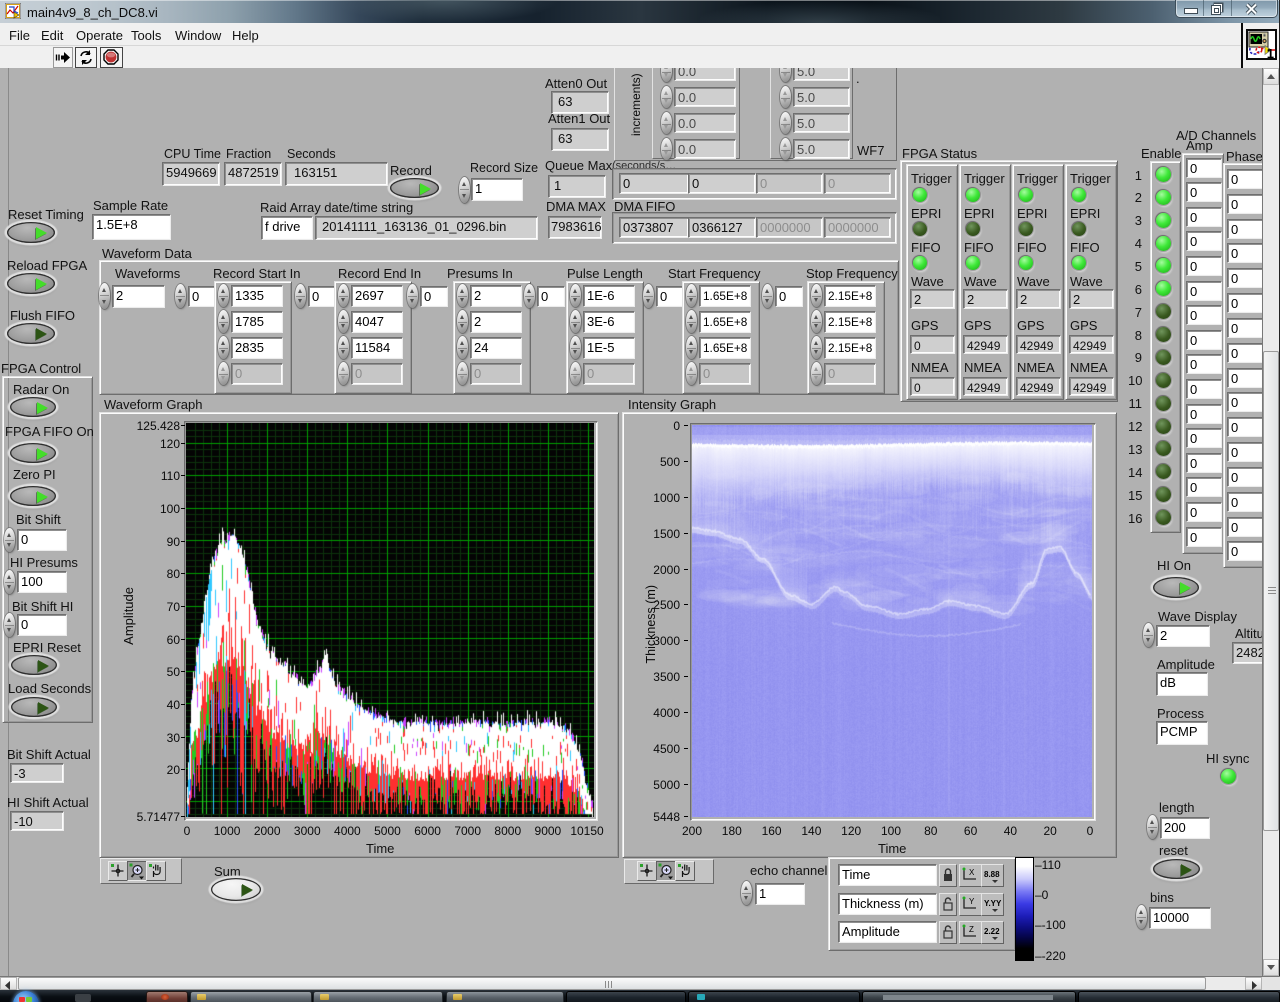 The image size is (1280, 1002). Describe the element at coordinates (993, 903) in the screenshot. I see `svg-text: Y.YY` at that location.